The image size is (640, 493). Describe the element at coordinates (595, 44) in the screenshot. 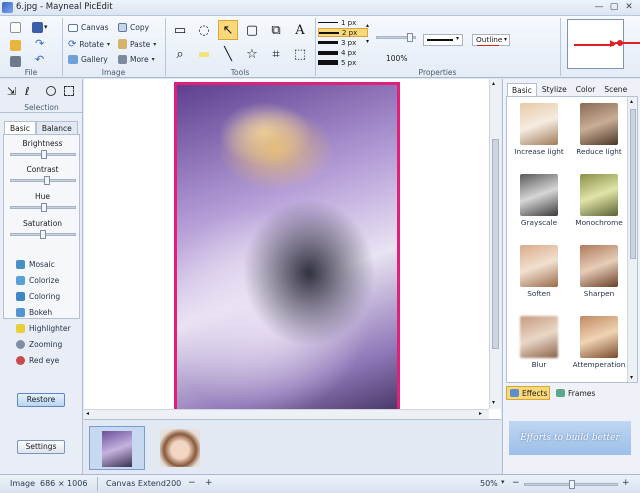

I see `arrow-style-preview: ▶` at that location.